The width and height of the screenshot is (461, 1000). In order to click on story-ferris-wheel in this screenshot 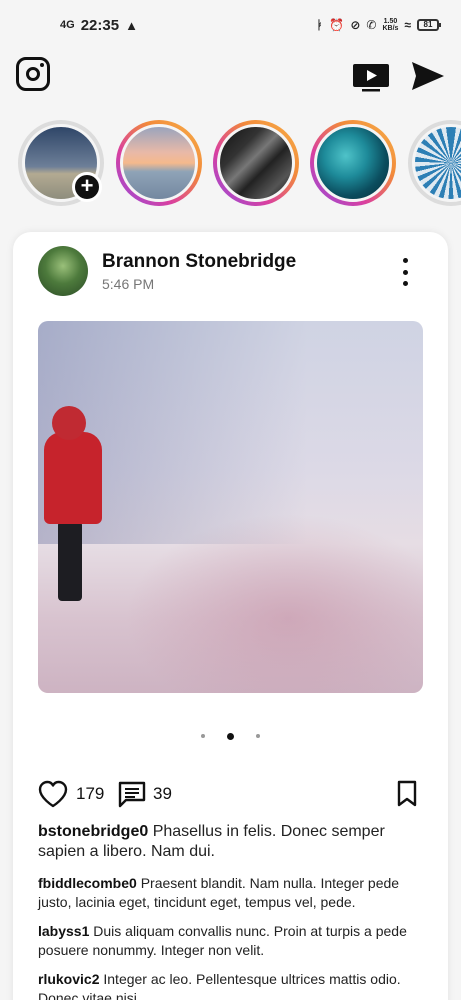, I will do `click(434, 163)`.